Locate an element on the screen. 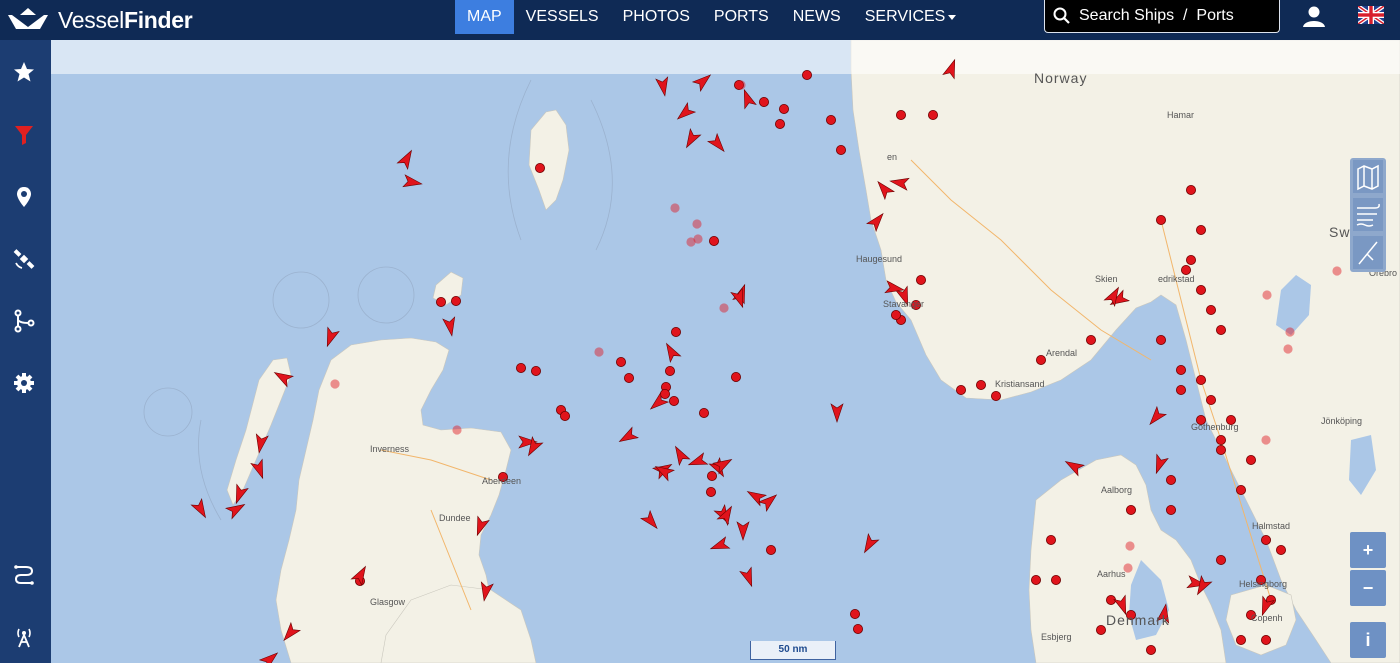 The image size is (1400, 663). nav-map: MAP is located at coordinates (484, 17).